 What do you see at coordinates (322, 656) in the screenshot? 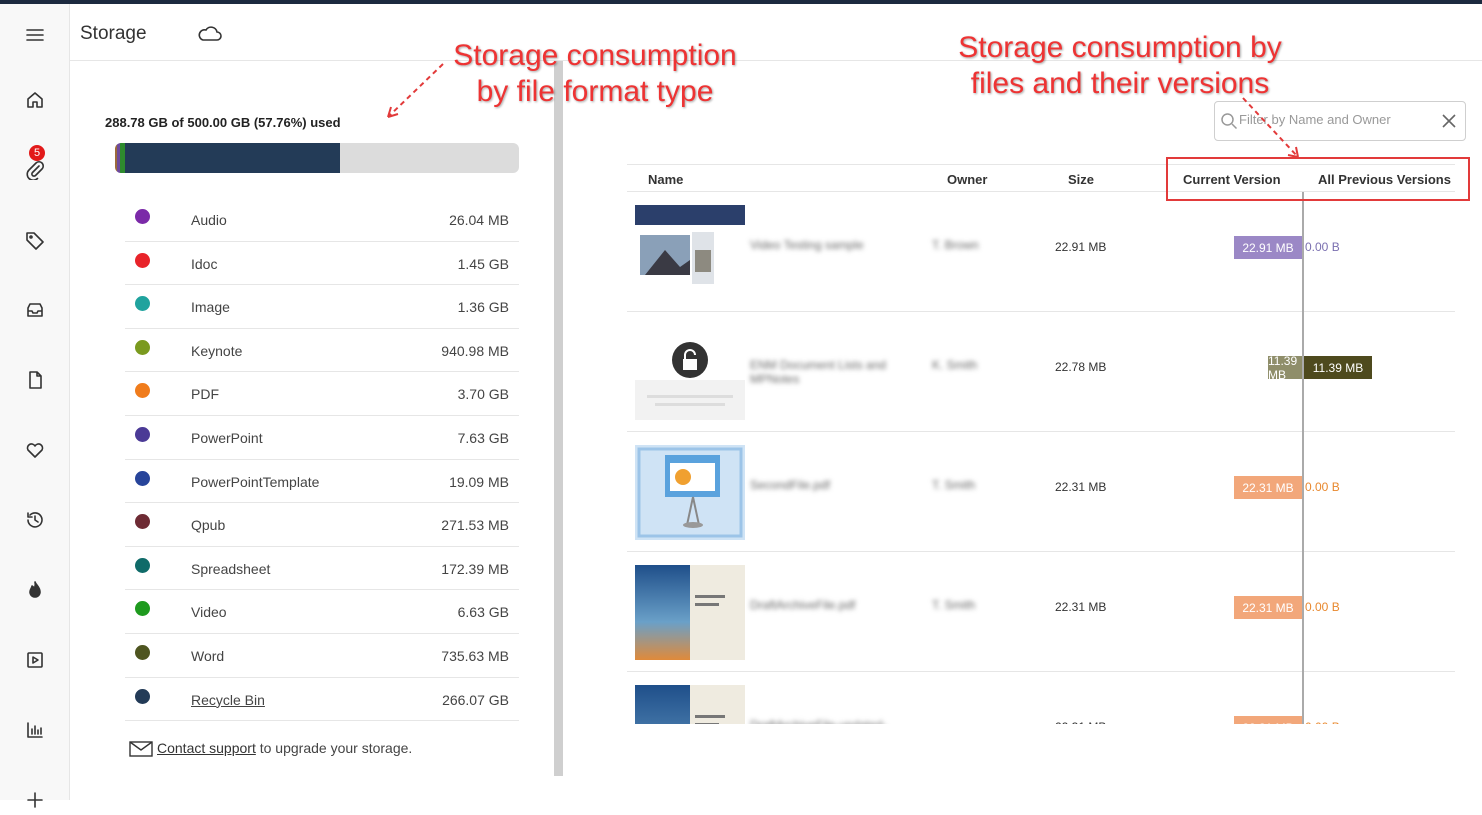
I see `file-type-row: Word 735.63 MB` at bounding box center [322, 656].